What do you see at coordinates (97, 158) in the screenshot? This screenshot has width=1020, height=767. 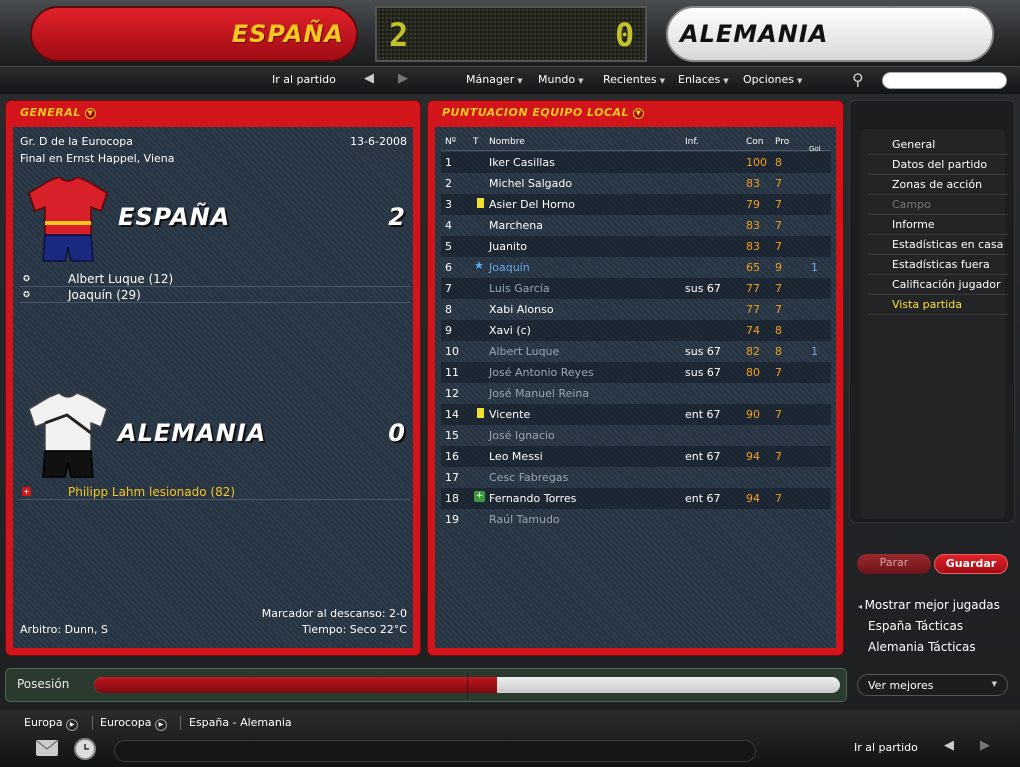 I see `venue-label: Final en Ernst Happel, Viena` at bounding box center [97, 158].